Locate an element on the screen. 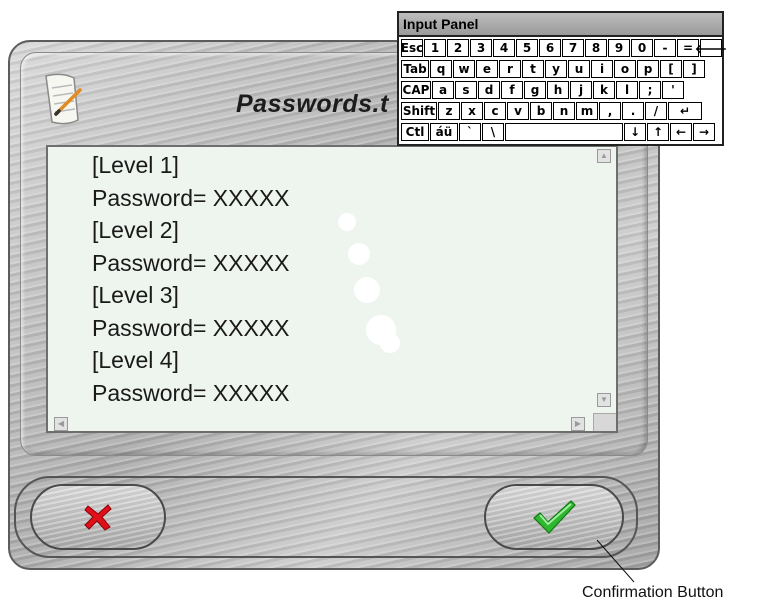 This screenshot has height=604, width=762. key-`: ` is located at coordinates (470, 132).